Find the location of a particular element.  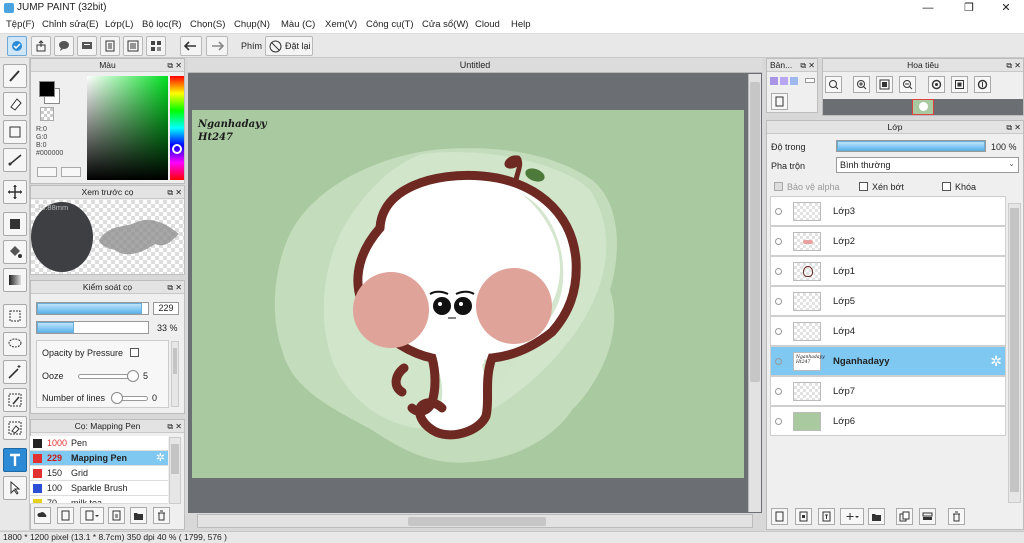

brush-control-scrollbar is located at coordinates (175, 374).